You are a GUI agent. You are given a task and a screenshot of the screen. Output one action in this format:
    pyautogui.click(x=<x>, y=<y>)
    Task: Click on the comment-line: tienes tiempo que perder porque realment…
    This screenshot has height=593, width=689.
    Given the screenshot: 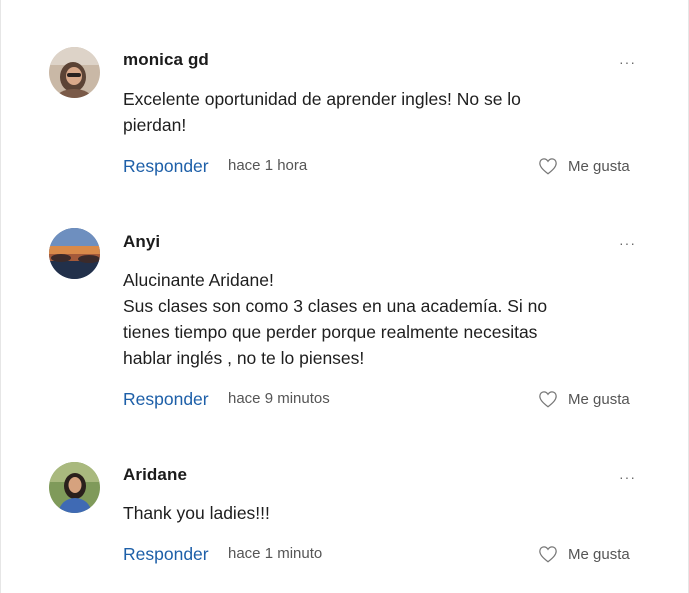 What is the action you would take?
    pyautogui.click(x=330, y=332)
    